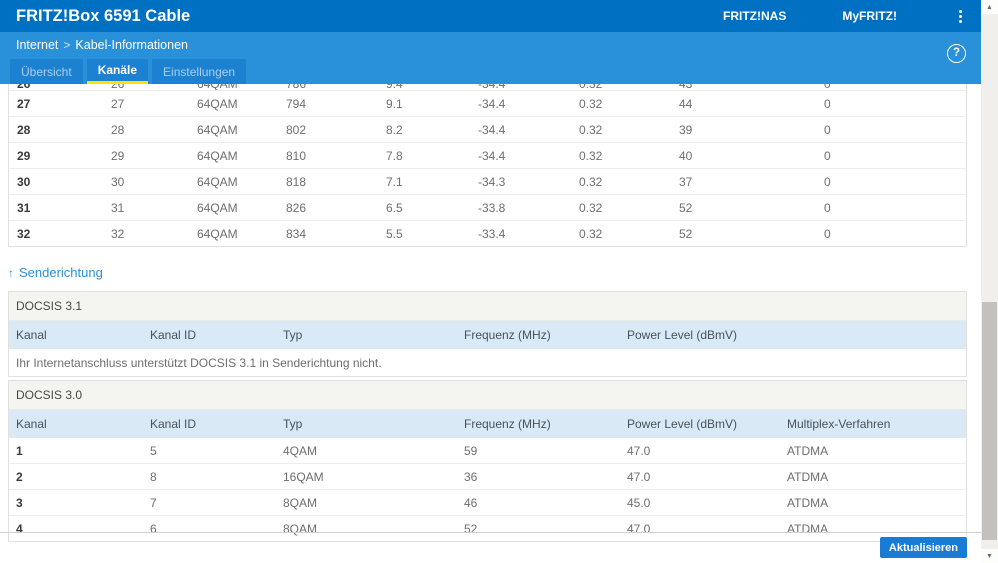 The image size is (998, 563). What do you see at coordinates (153, 450) in the screenshot?
I see `cell-kanal-id: 5` at bounding box center [153, 450].